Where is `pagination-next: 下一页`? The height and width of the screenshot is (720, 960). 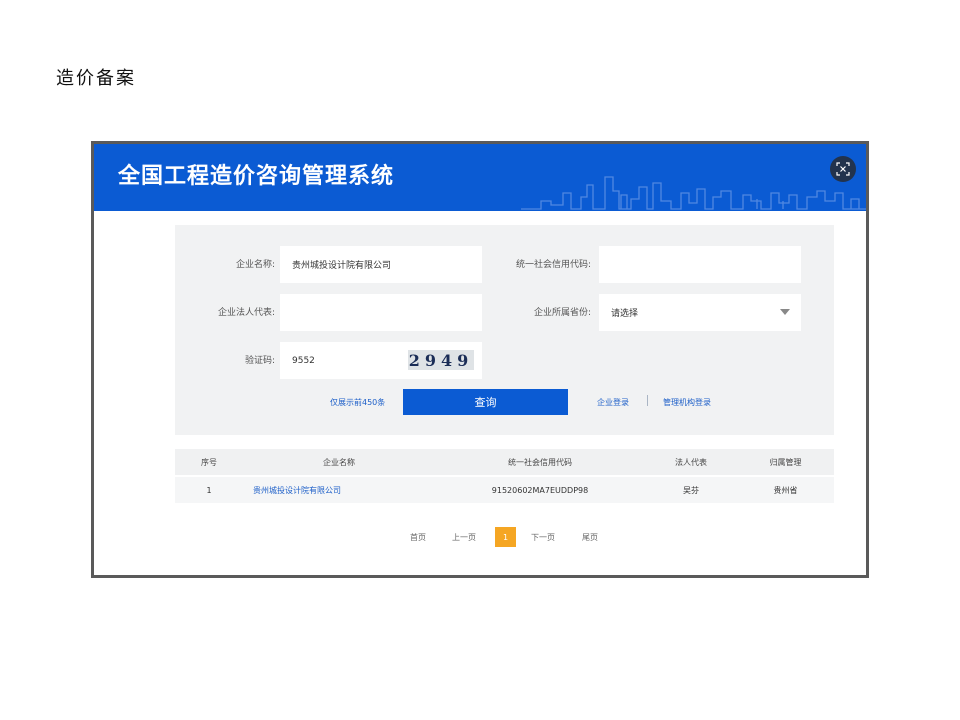
pagination-next: 下一页 is located at coordinates (543, 537).